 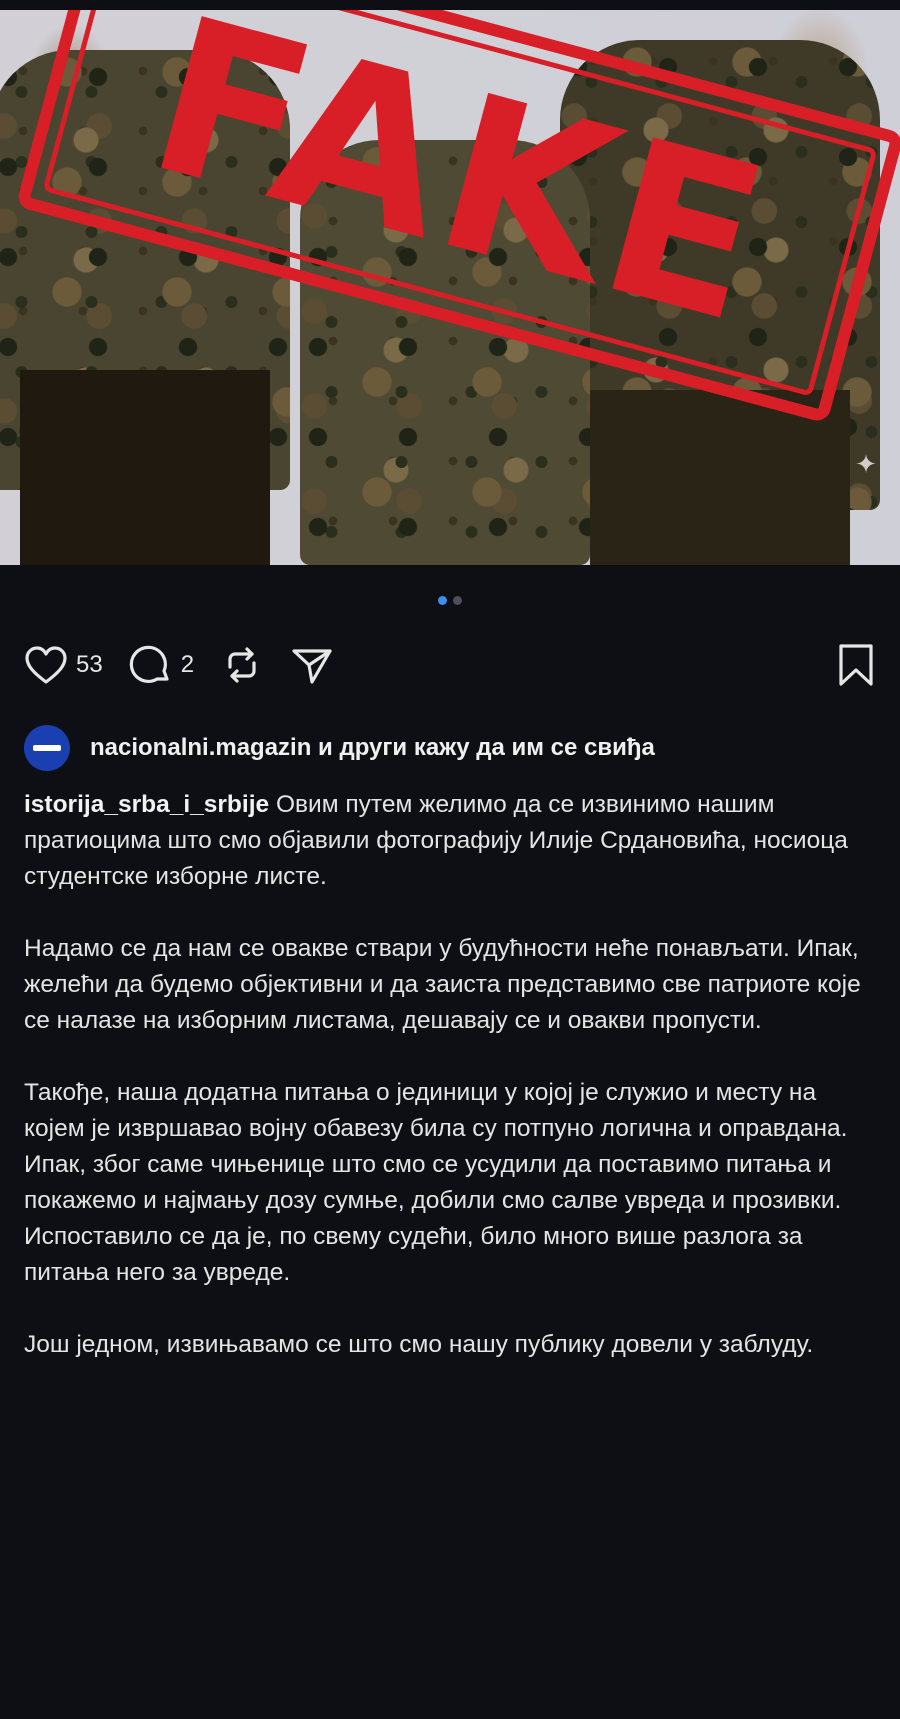 I want to click on carousel-dot, so click(x=457, y=600).